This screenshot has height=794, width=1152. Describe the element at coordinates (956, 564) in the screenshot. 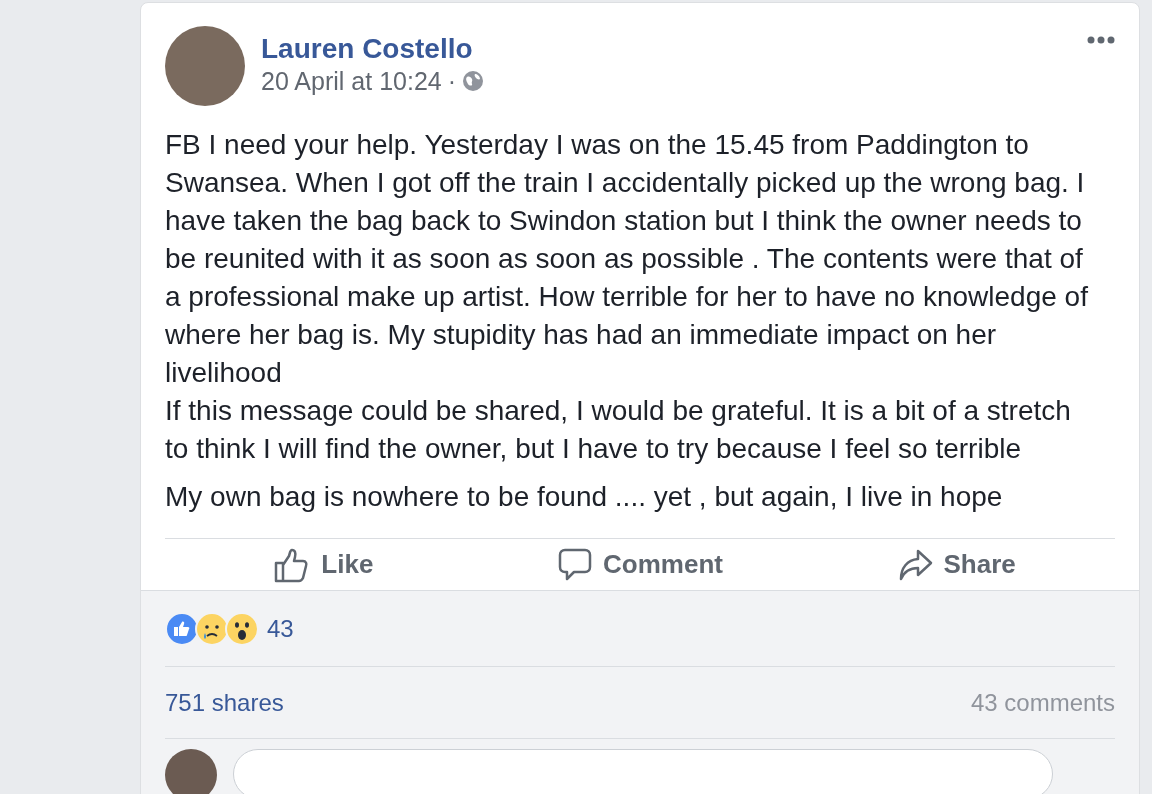

I see `share-button: Share` at that location.